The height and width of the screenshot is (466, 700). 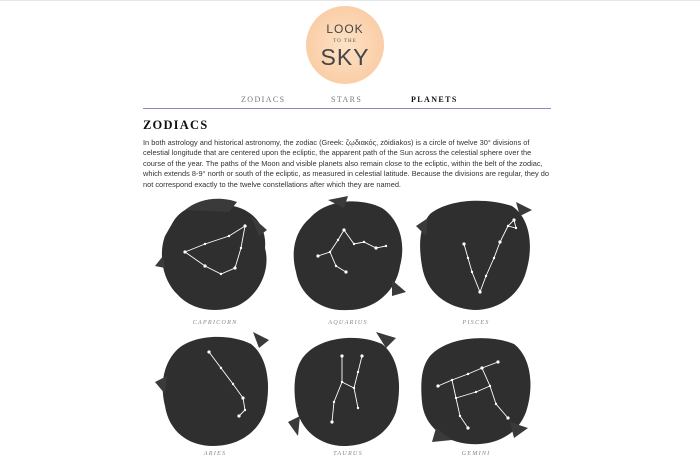 I want to click on zodiac-card-capricorn: CAPRICORN, so click(x=215, y=261).